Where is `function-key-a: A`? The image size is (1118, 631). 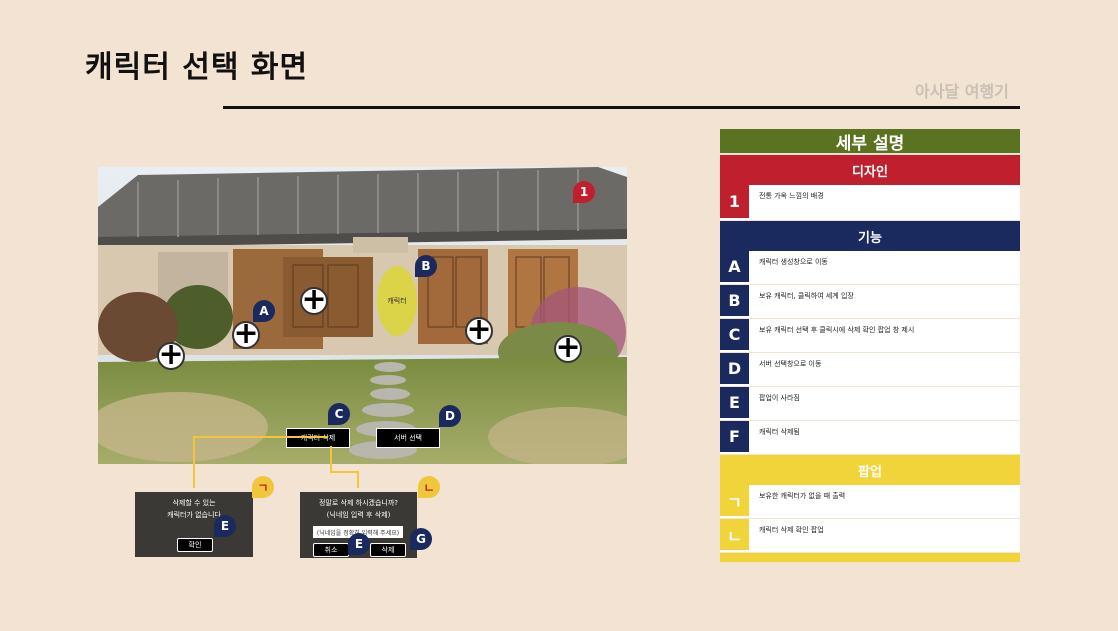 function-key-a: A is located at coordinates (734, 266).